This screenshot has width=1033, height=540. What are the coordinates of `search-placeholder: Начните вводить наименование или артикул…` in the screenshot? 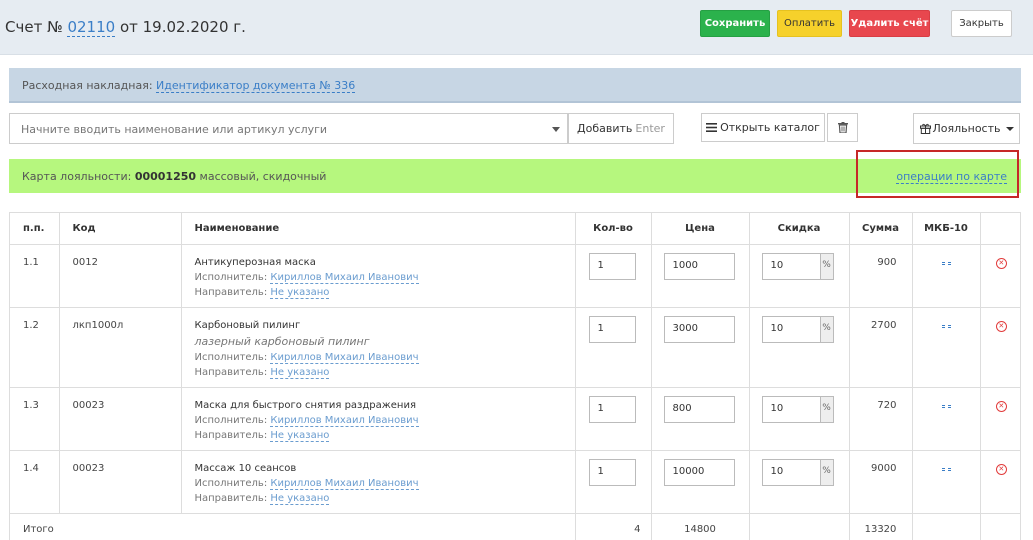 It's located at (174, 129).